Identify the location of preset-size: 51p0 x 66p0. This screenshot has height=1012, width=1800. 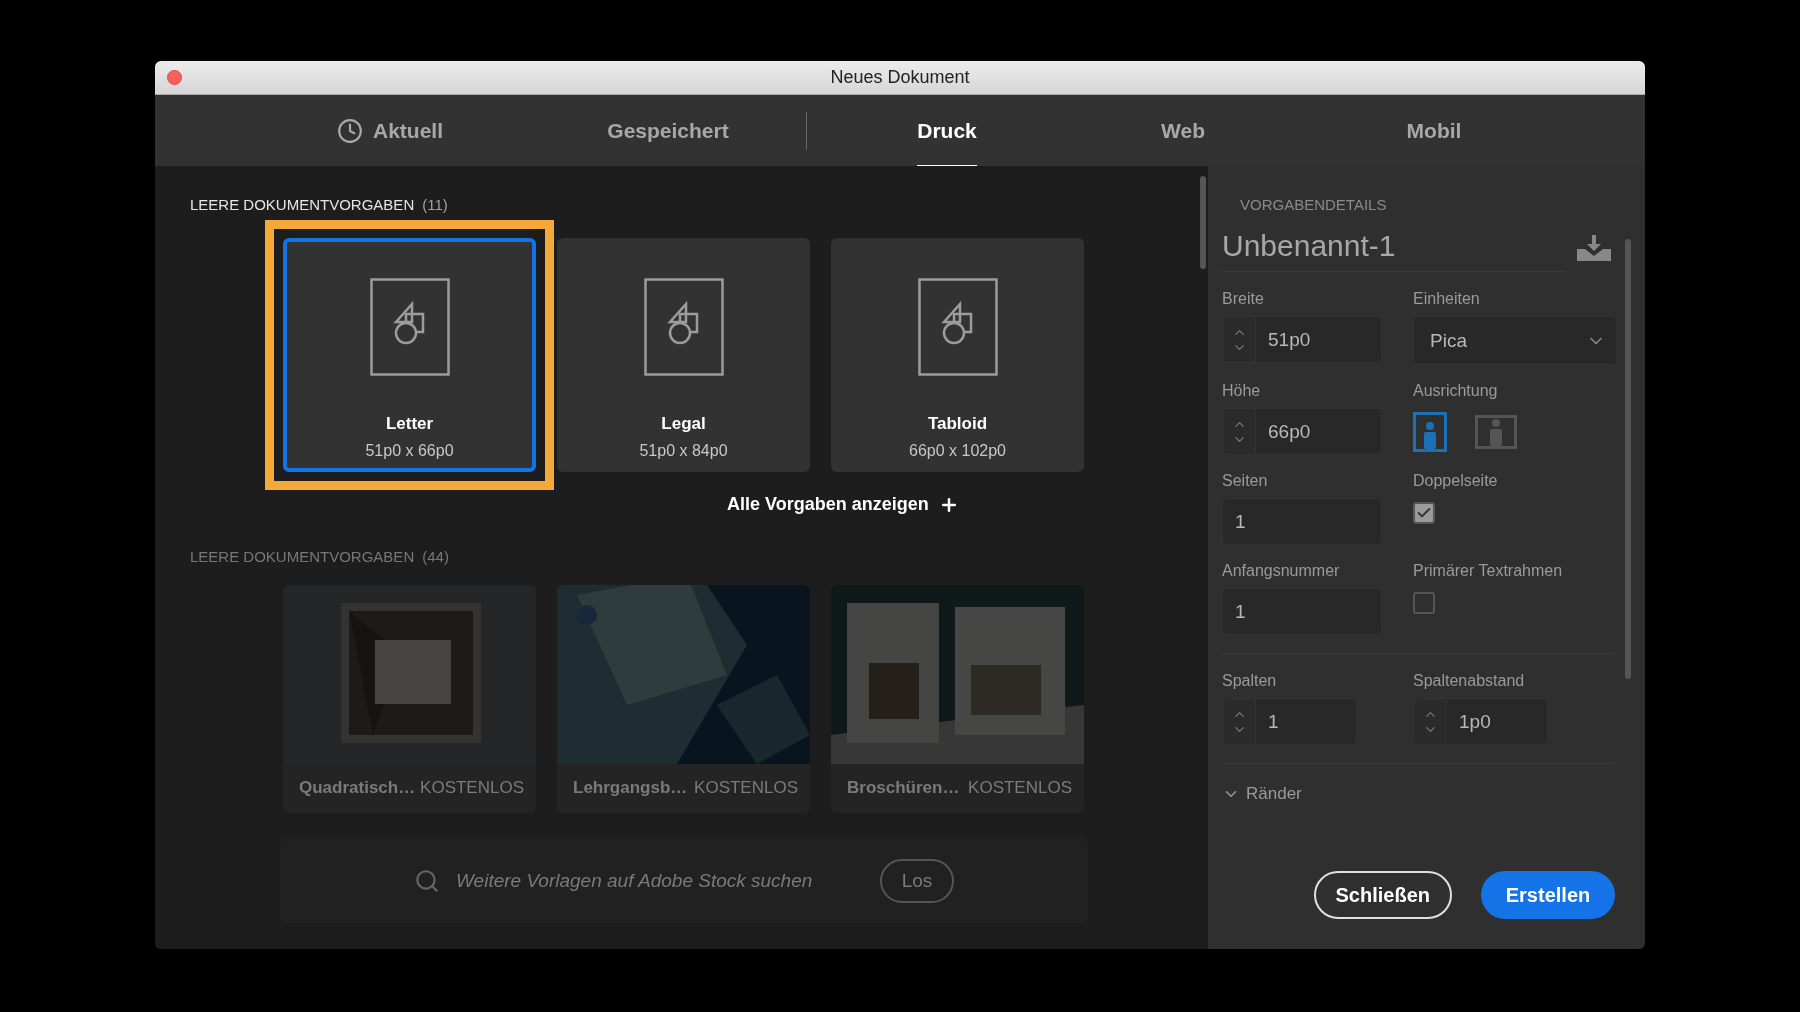
(409, 451).